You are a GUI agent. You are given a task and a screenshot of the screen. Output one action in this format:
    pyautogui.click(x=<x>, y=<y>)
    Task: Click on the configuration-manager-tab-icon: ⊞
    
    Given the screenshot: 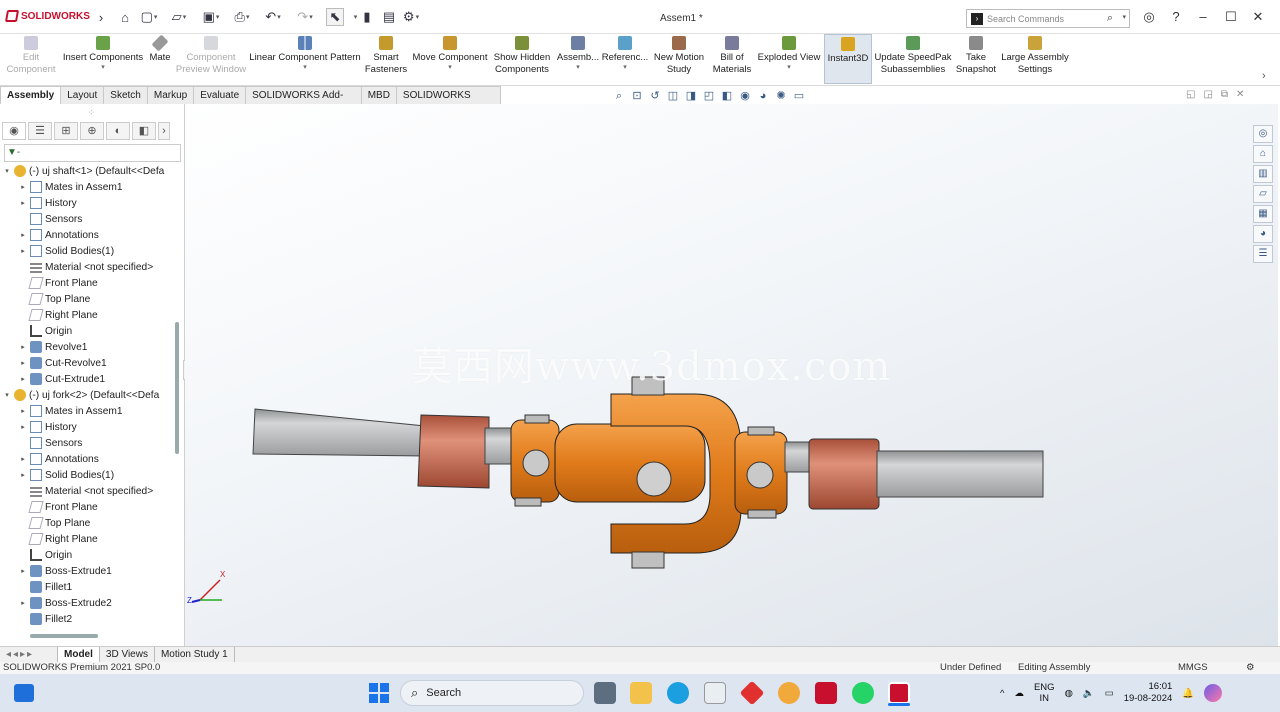 What is the action you would take?
    pyautogui.click(x=66, y=131)
    